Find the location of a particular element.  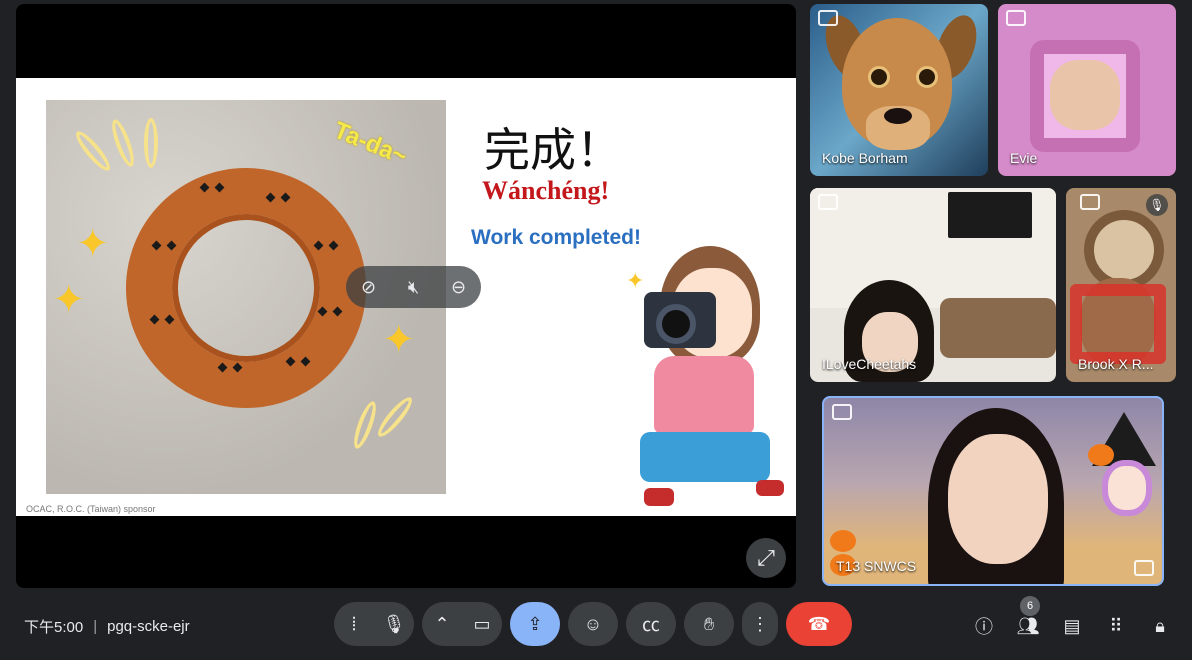

present-icon: ⇪ is located at coordinates (535, 623).